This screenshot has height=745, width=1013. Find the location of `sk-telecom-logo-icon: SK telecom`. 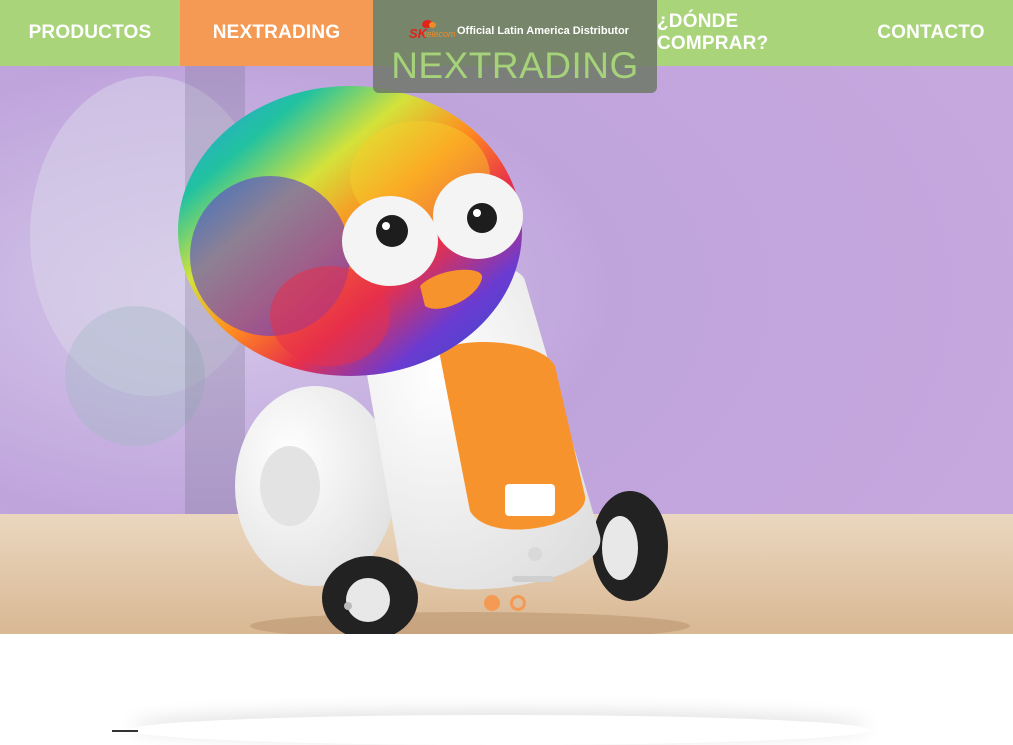

sk-telecom-logo-icon: SK telecom is located at coordinates (432, 30).